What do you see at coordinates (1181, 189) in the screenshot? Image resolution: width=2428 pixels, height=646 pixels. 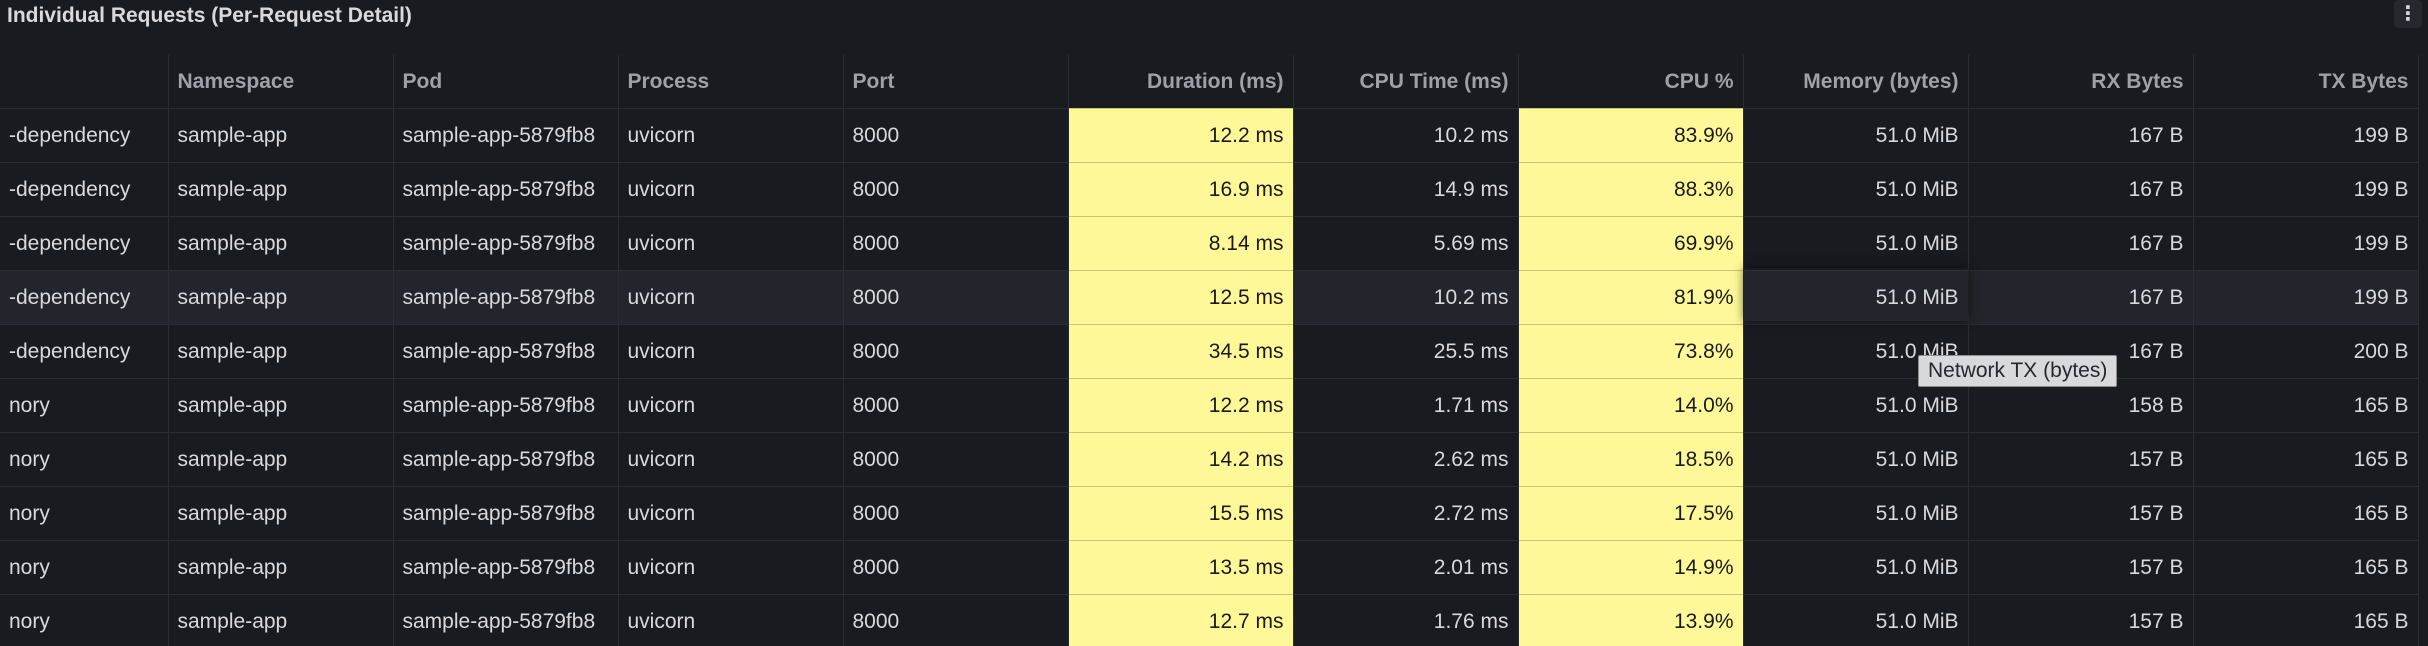 I see `cell-duration: 16.9 ms` at bounding box center [1181, 189].